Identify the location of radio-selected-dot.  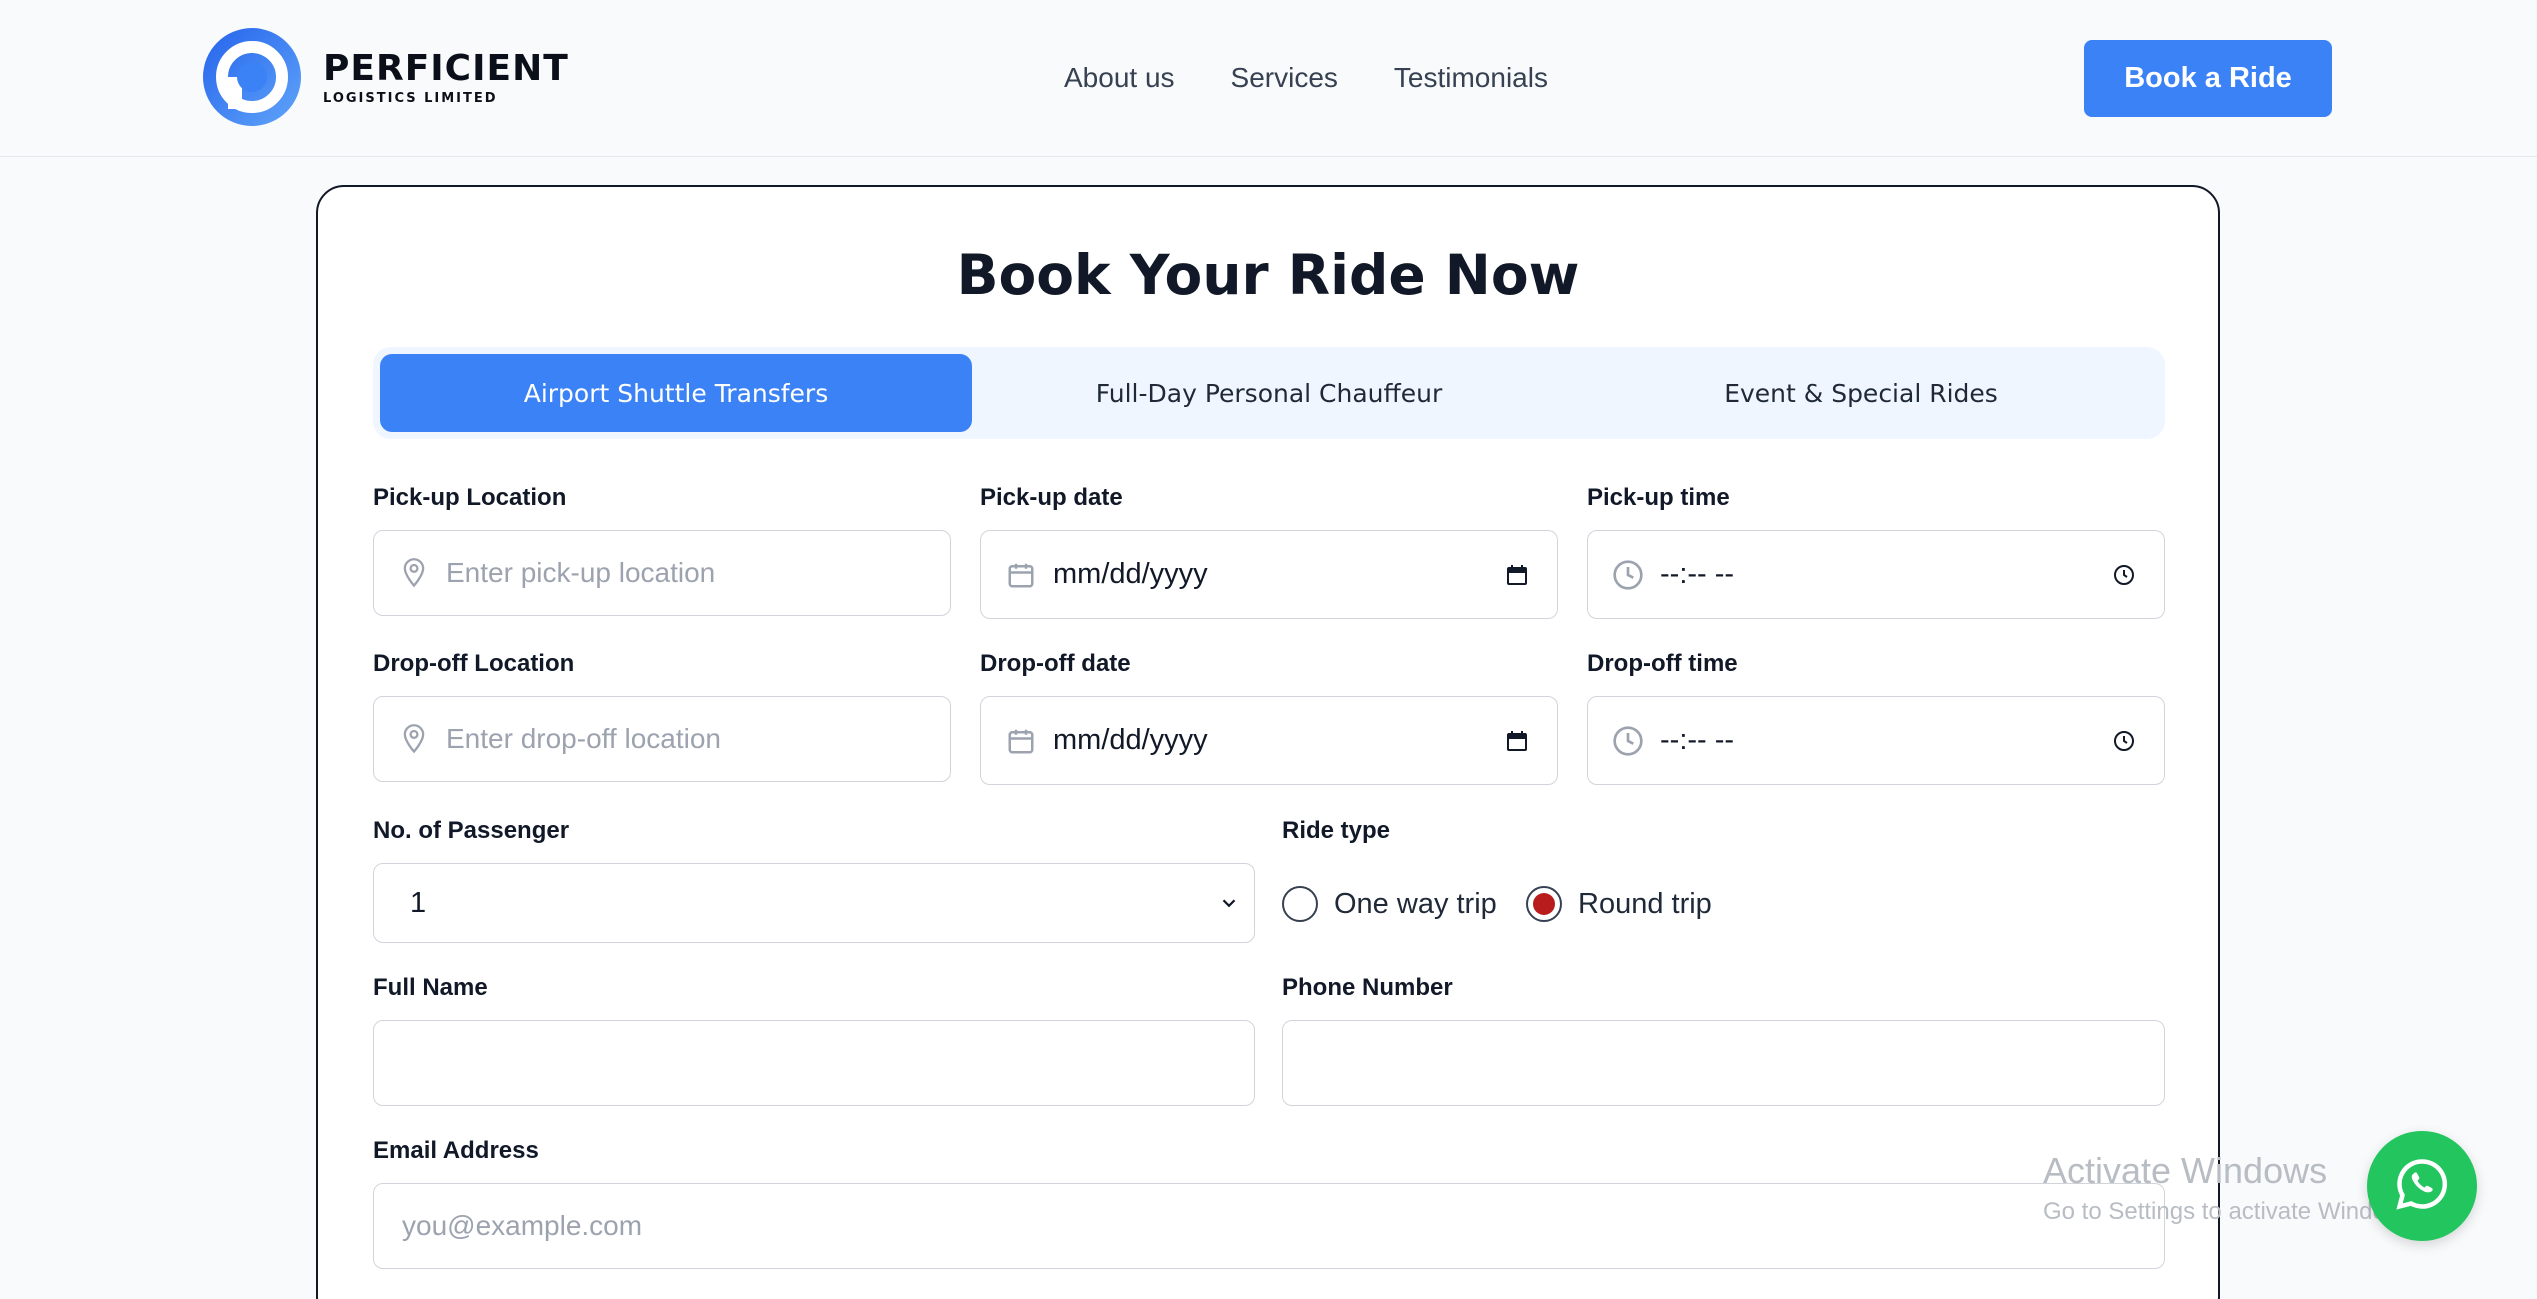
(1544, 904).